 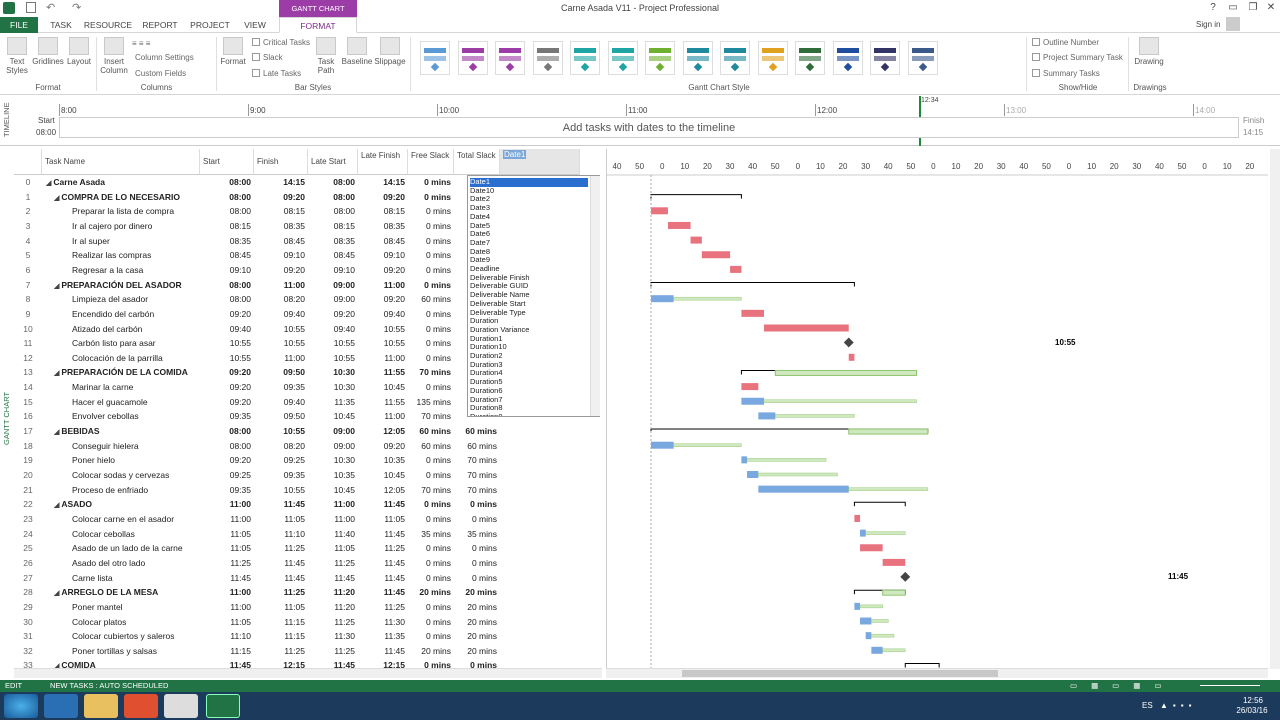 I want to click on cell-start: 08:45, so click(x=227, y=255).